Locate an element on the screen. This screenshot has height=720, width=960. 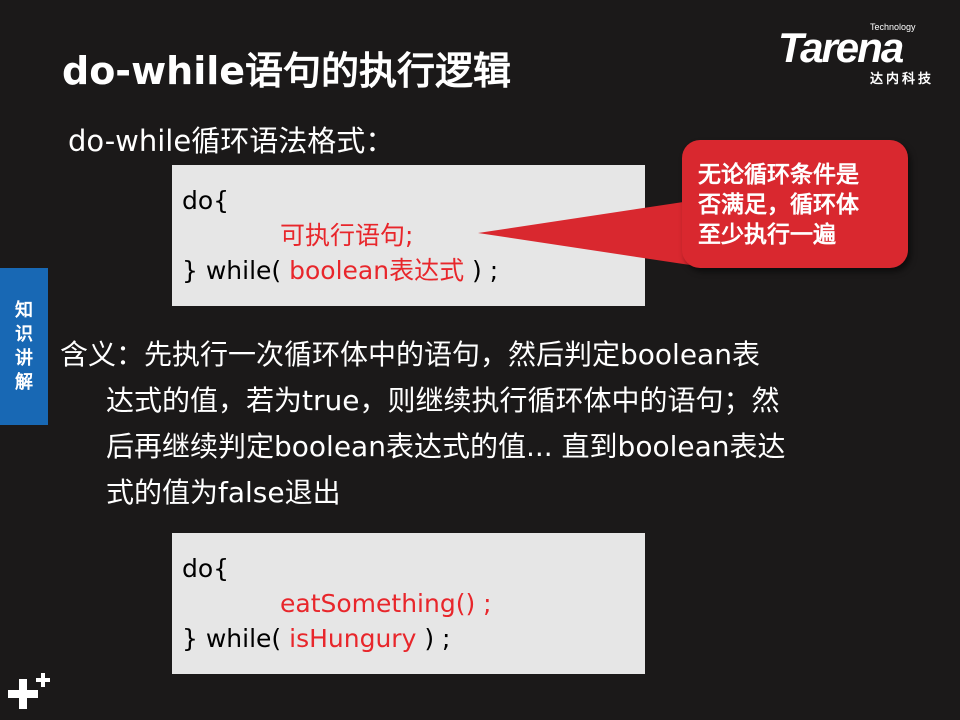
tarena-logo: Technology Tarena 达内科技 is located at coordinates (863, 54).